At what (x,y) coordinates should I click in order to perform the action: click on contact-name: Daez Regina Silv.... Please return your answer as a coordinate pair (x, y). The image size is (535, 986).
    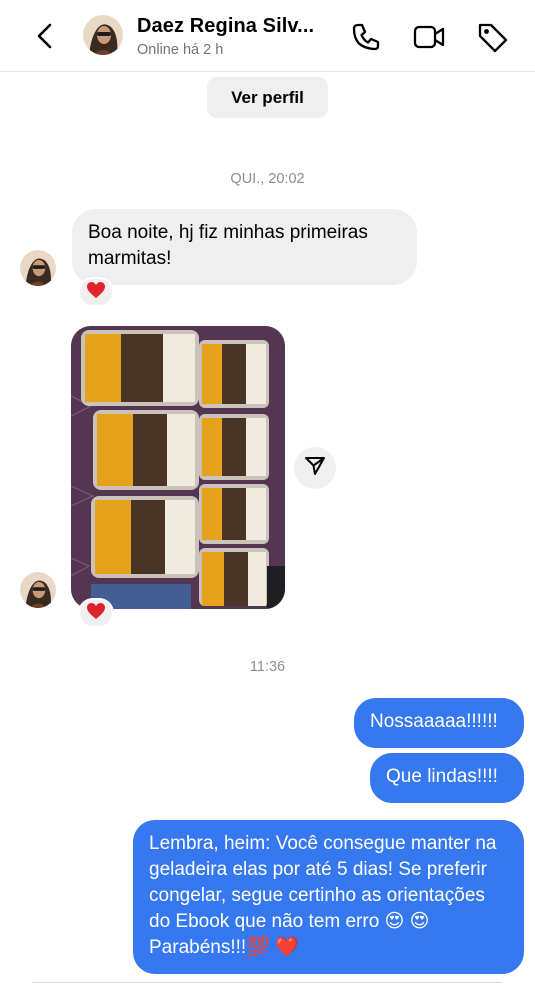
    Looking at the image, I should click on (225, 26).